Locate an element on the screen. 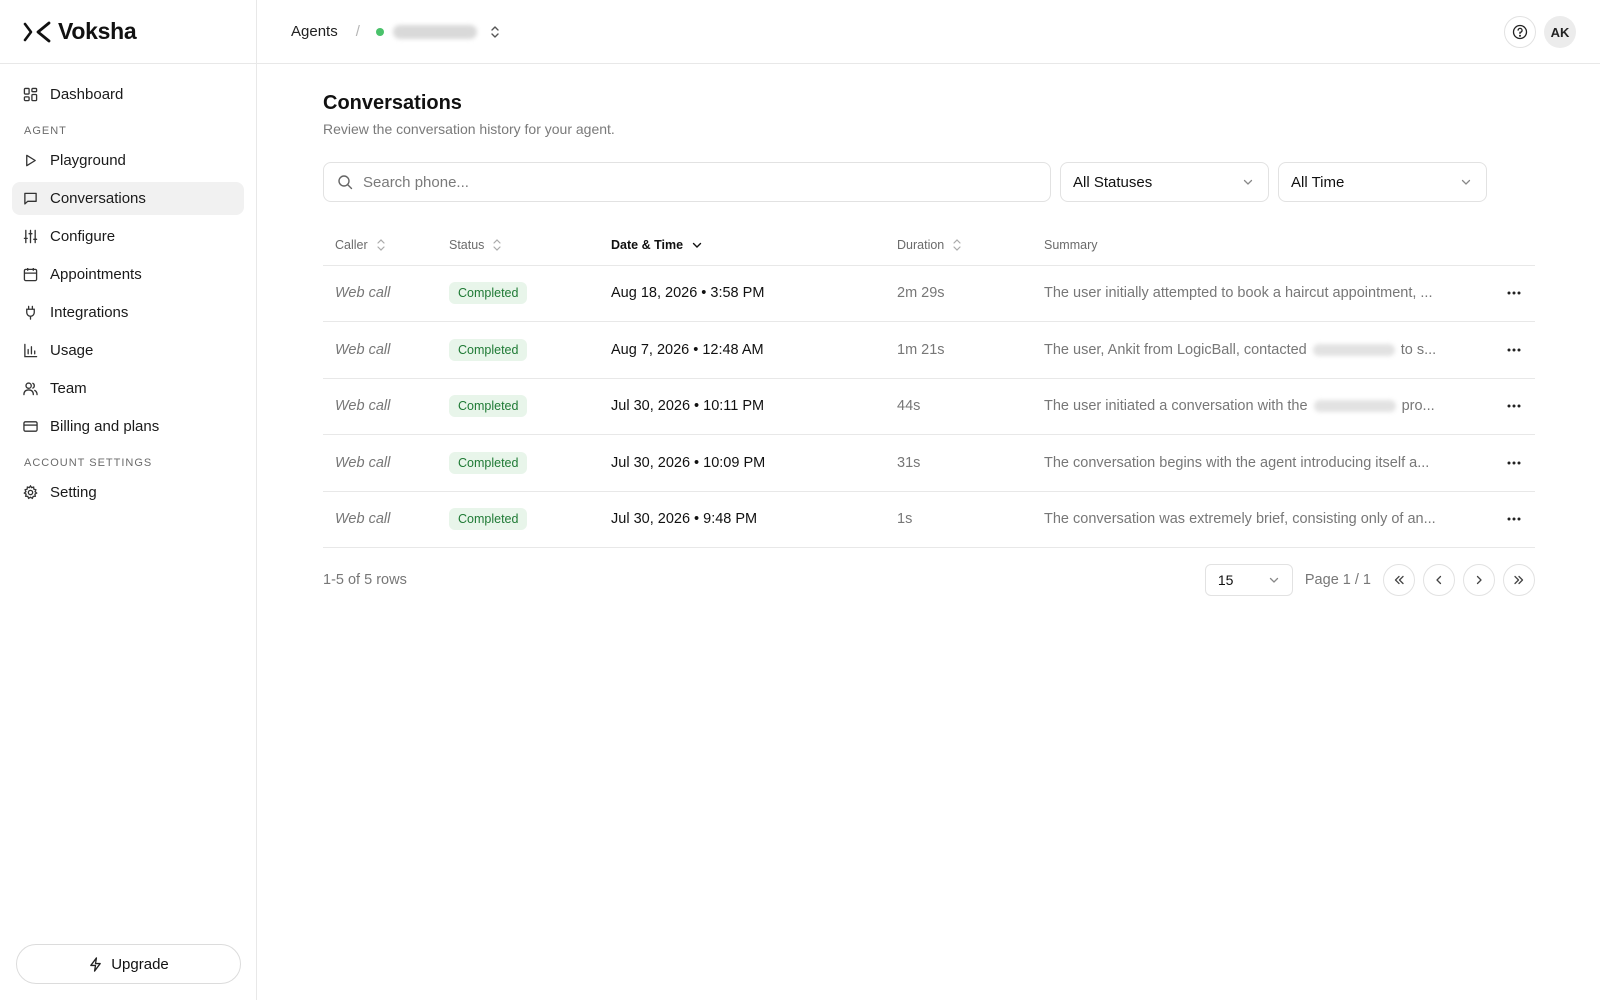 The width and height of the screenshot is (1600, 1000). sidebar-item-label: Billing and plans is located at coordinates (105, 426).